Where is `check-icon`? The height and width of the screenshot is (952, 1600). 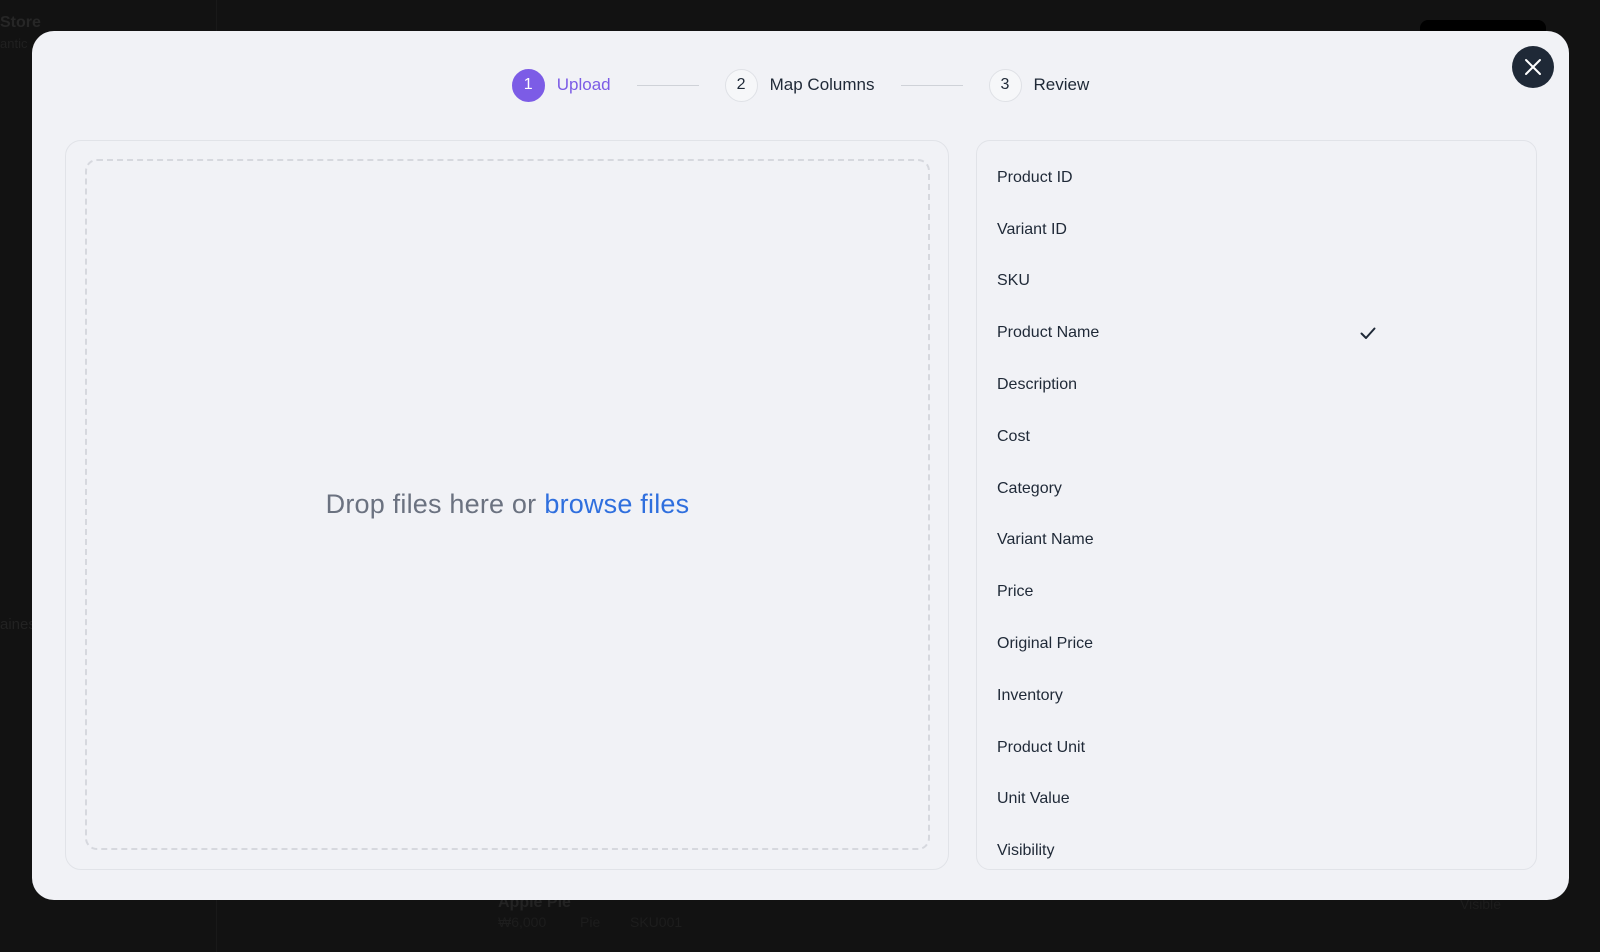 check-icon is located at coordinates (1368, 333).